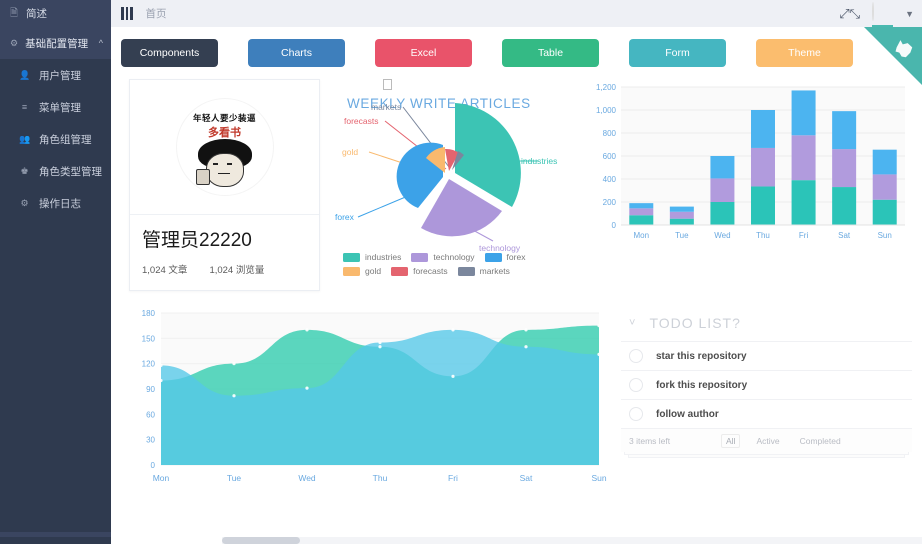  Describe the element at coordinates (25, 138) in the screenshot. I see `users-icon: 👥` at that location.